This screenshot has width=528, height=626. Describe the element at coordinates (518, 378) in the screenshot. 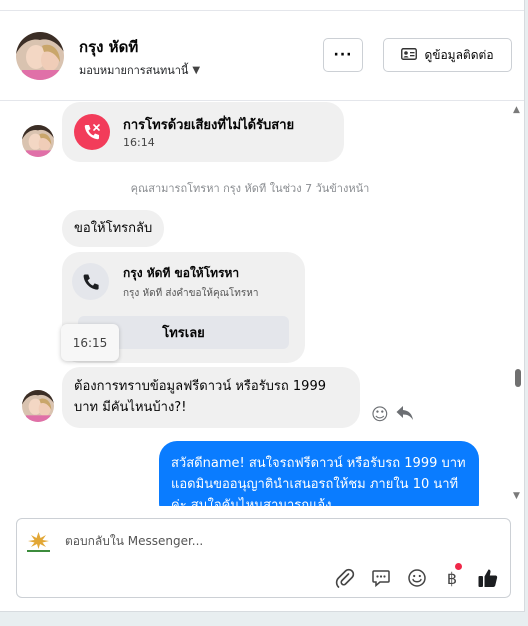

I see `scrollbar-thumb` at that location.